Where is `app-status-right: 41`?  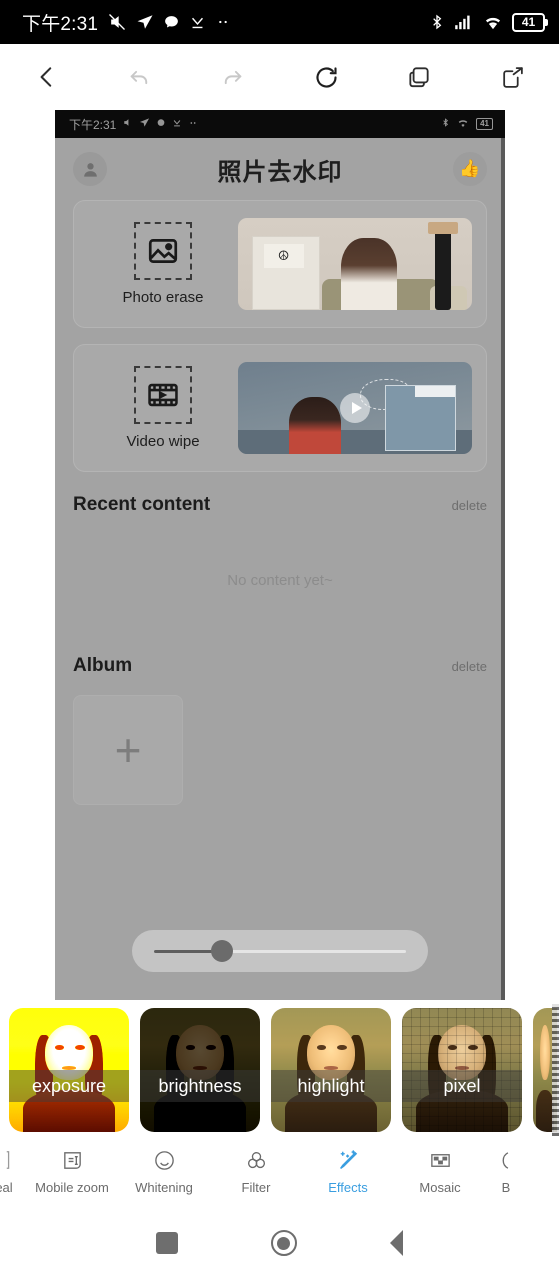
app-status-right: 41 is located at coordinates (467, 124).